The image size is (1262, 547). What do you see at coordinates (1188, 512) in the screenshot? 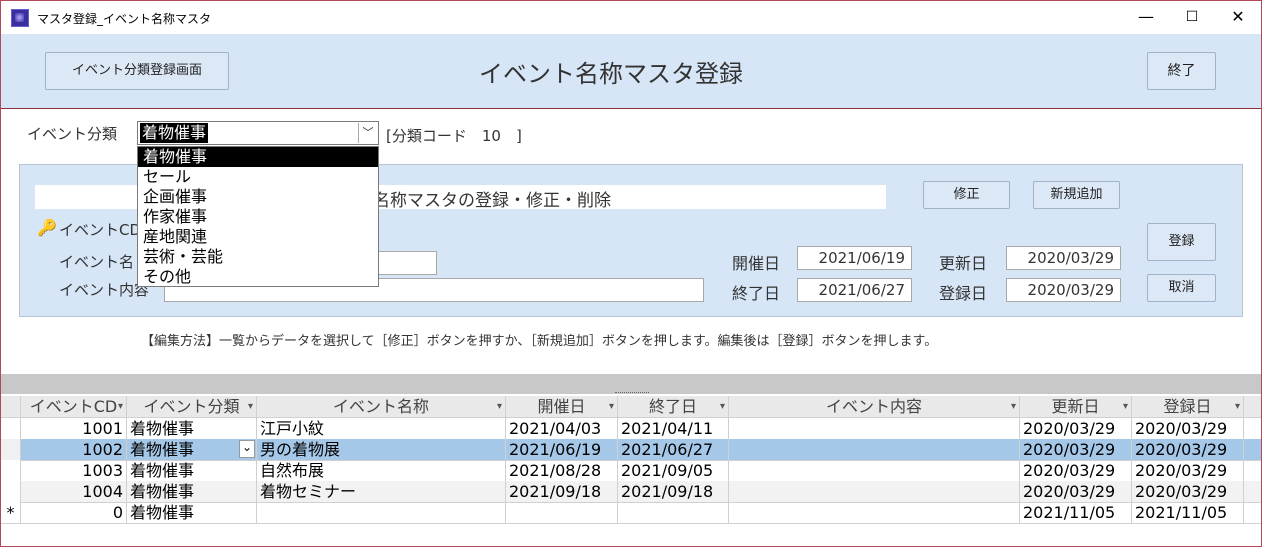
I see `cell-registered: 2021/11/05` at bounding box center [1188, 512].